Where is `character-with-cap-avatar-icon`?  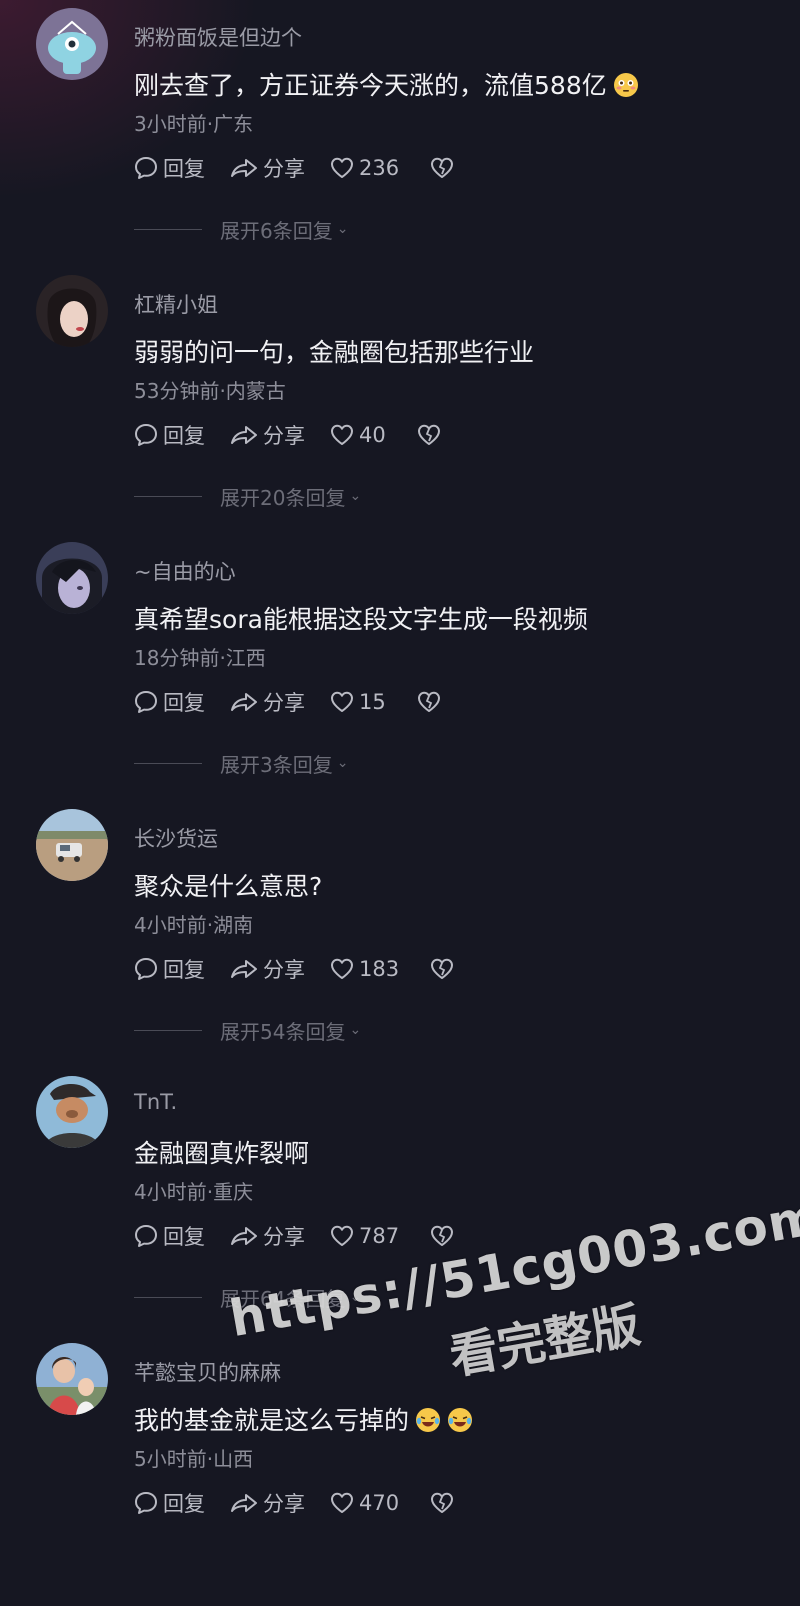
character-with-cap-avatar-icon is located at coordinates (72, 1112).